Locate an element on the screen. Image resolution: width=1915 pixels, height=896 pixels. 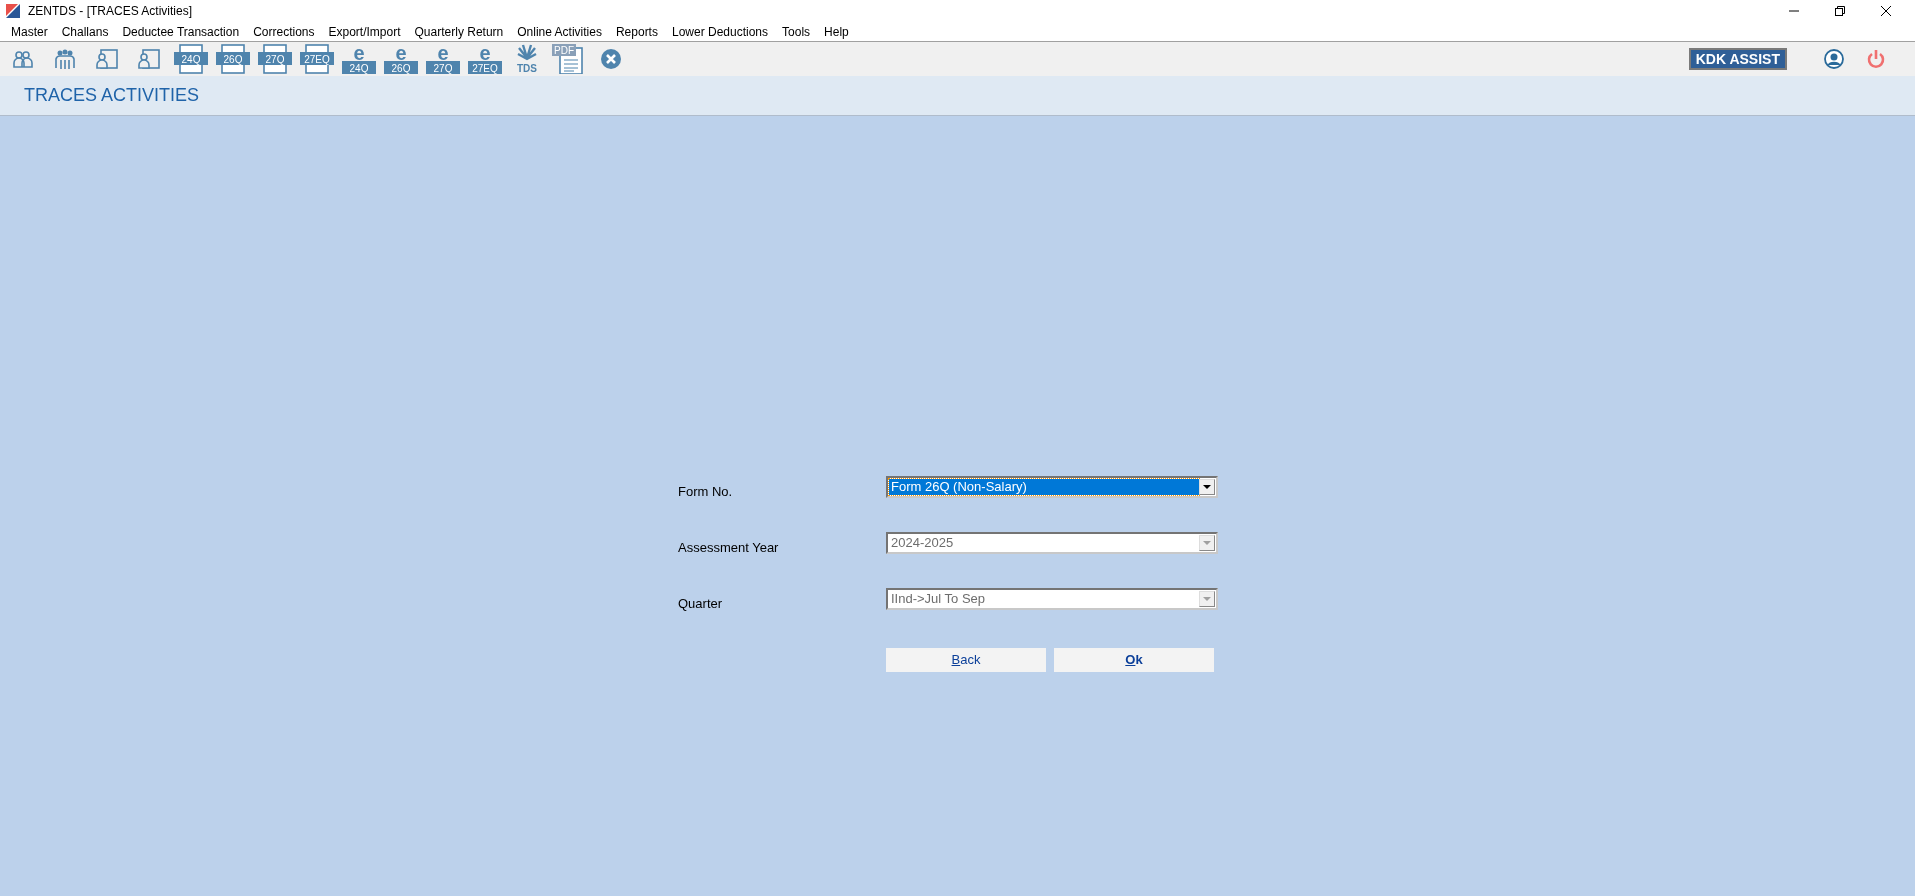
field-label: Form No. is located at coordinates (705, 492).